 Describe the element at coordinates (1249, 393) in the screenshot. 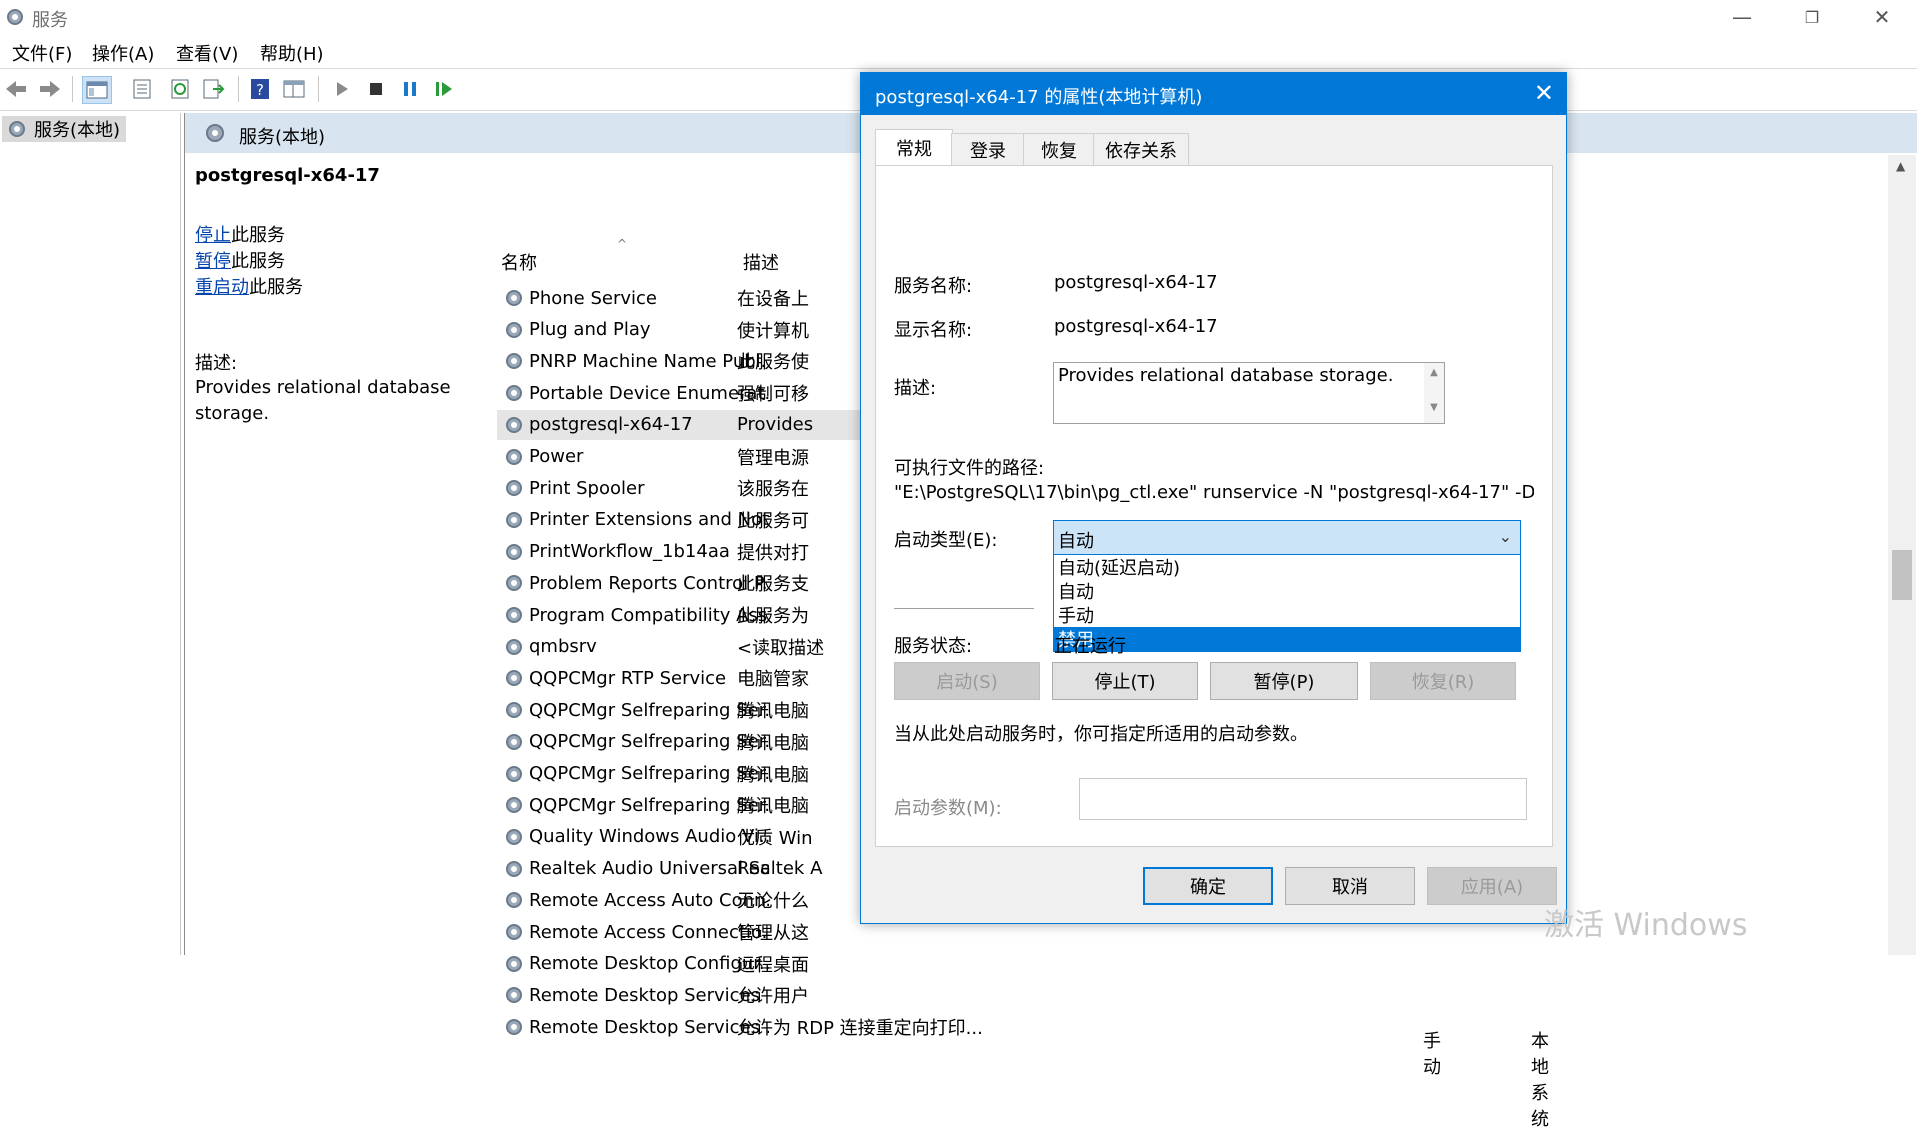

I see `description-textbox: Provides relational database storage. ▲ ▼` at that location.